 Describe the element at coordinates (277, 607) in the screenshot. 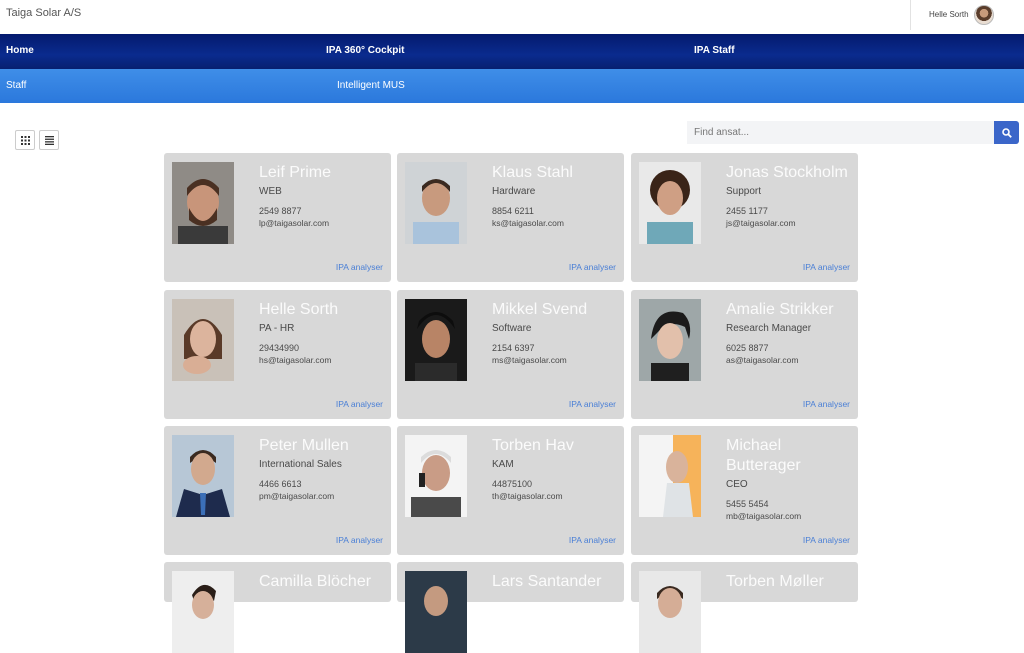

I see `employee-card: Camilla Blöcher` at that location.